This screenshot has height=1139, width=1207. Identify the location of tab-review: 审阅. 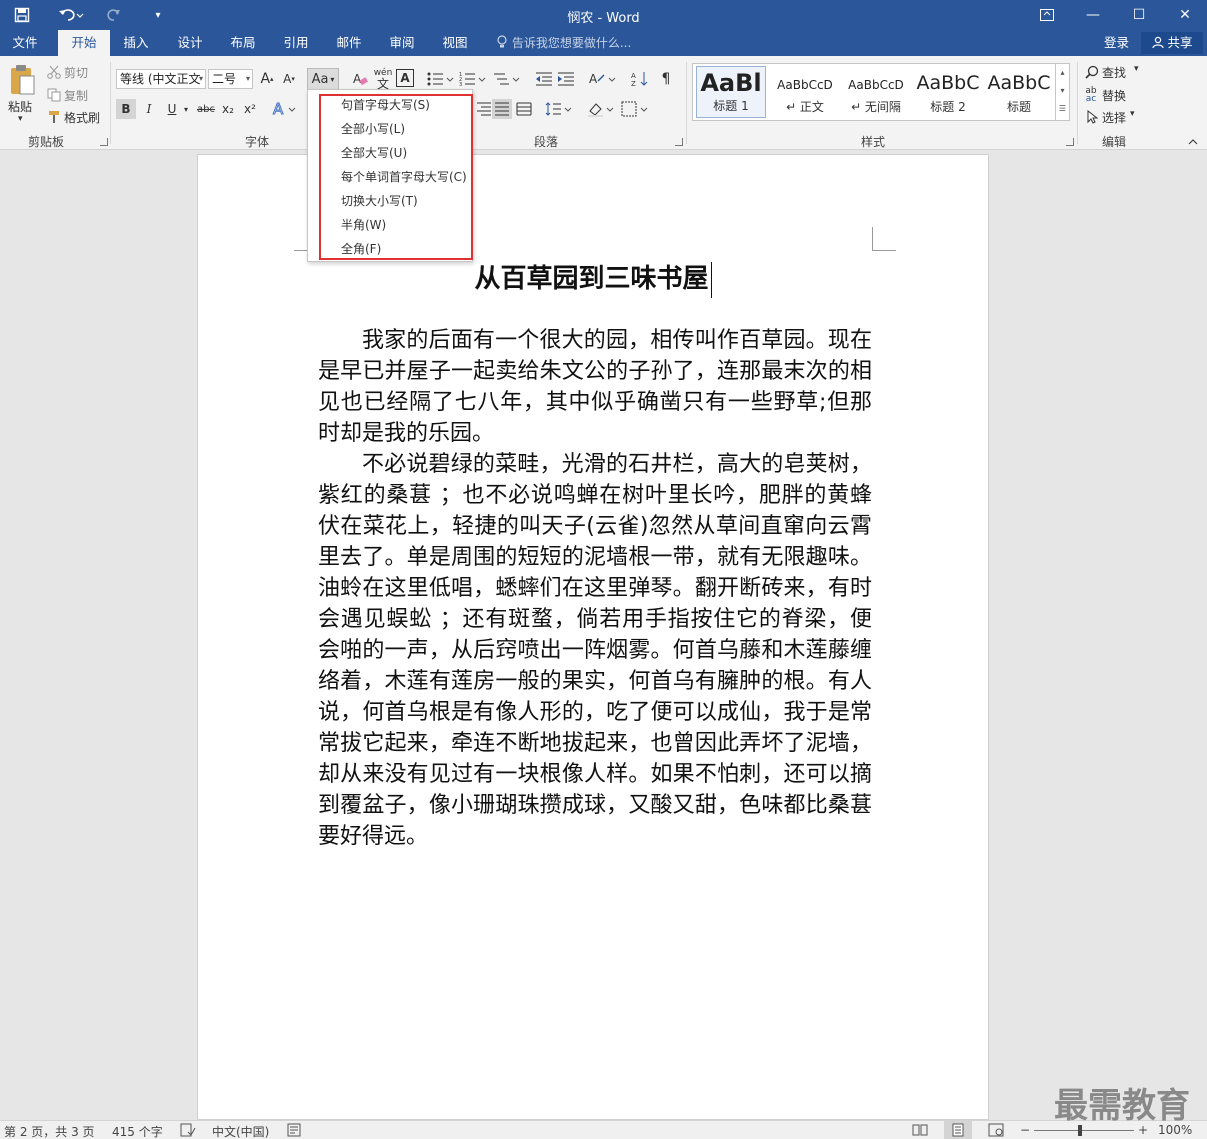
(402, 43).